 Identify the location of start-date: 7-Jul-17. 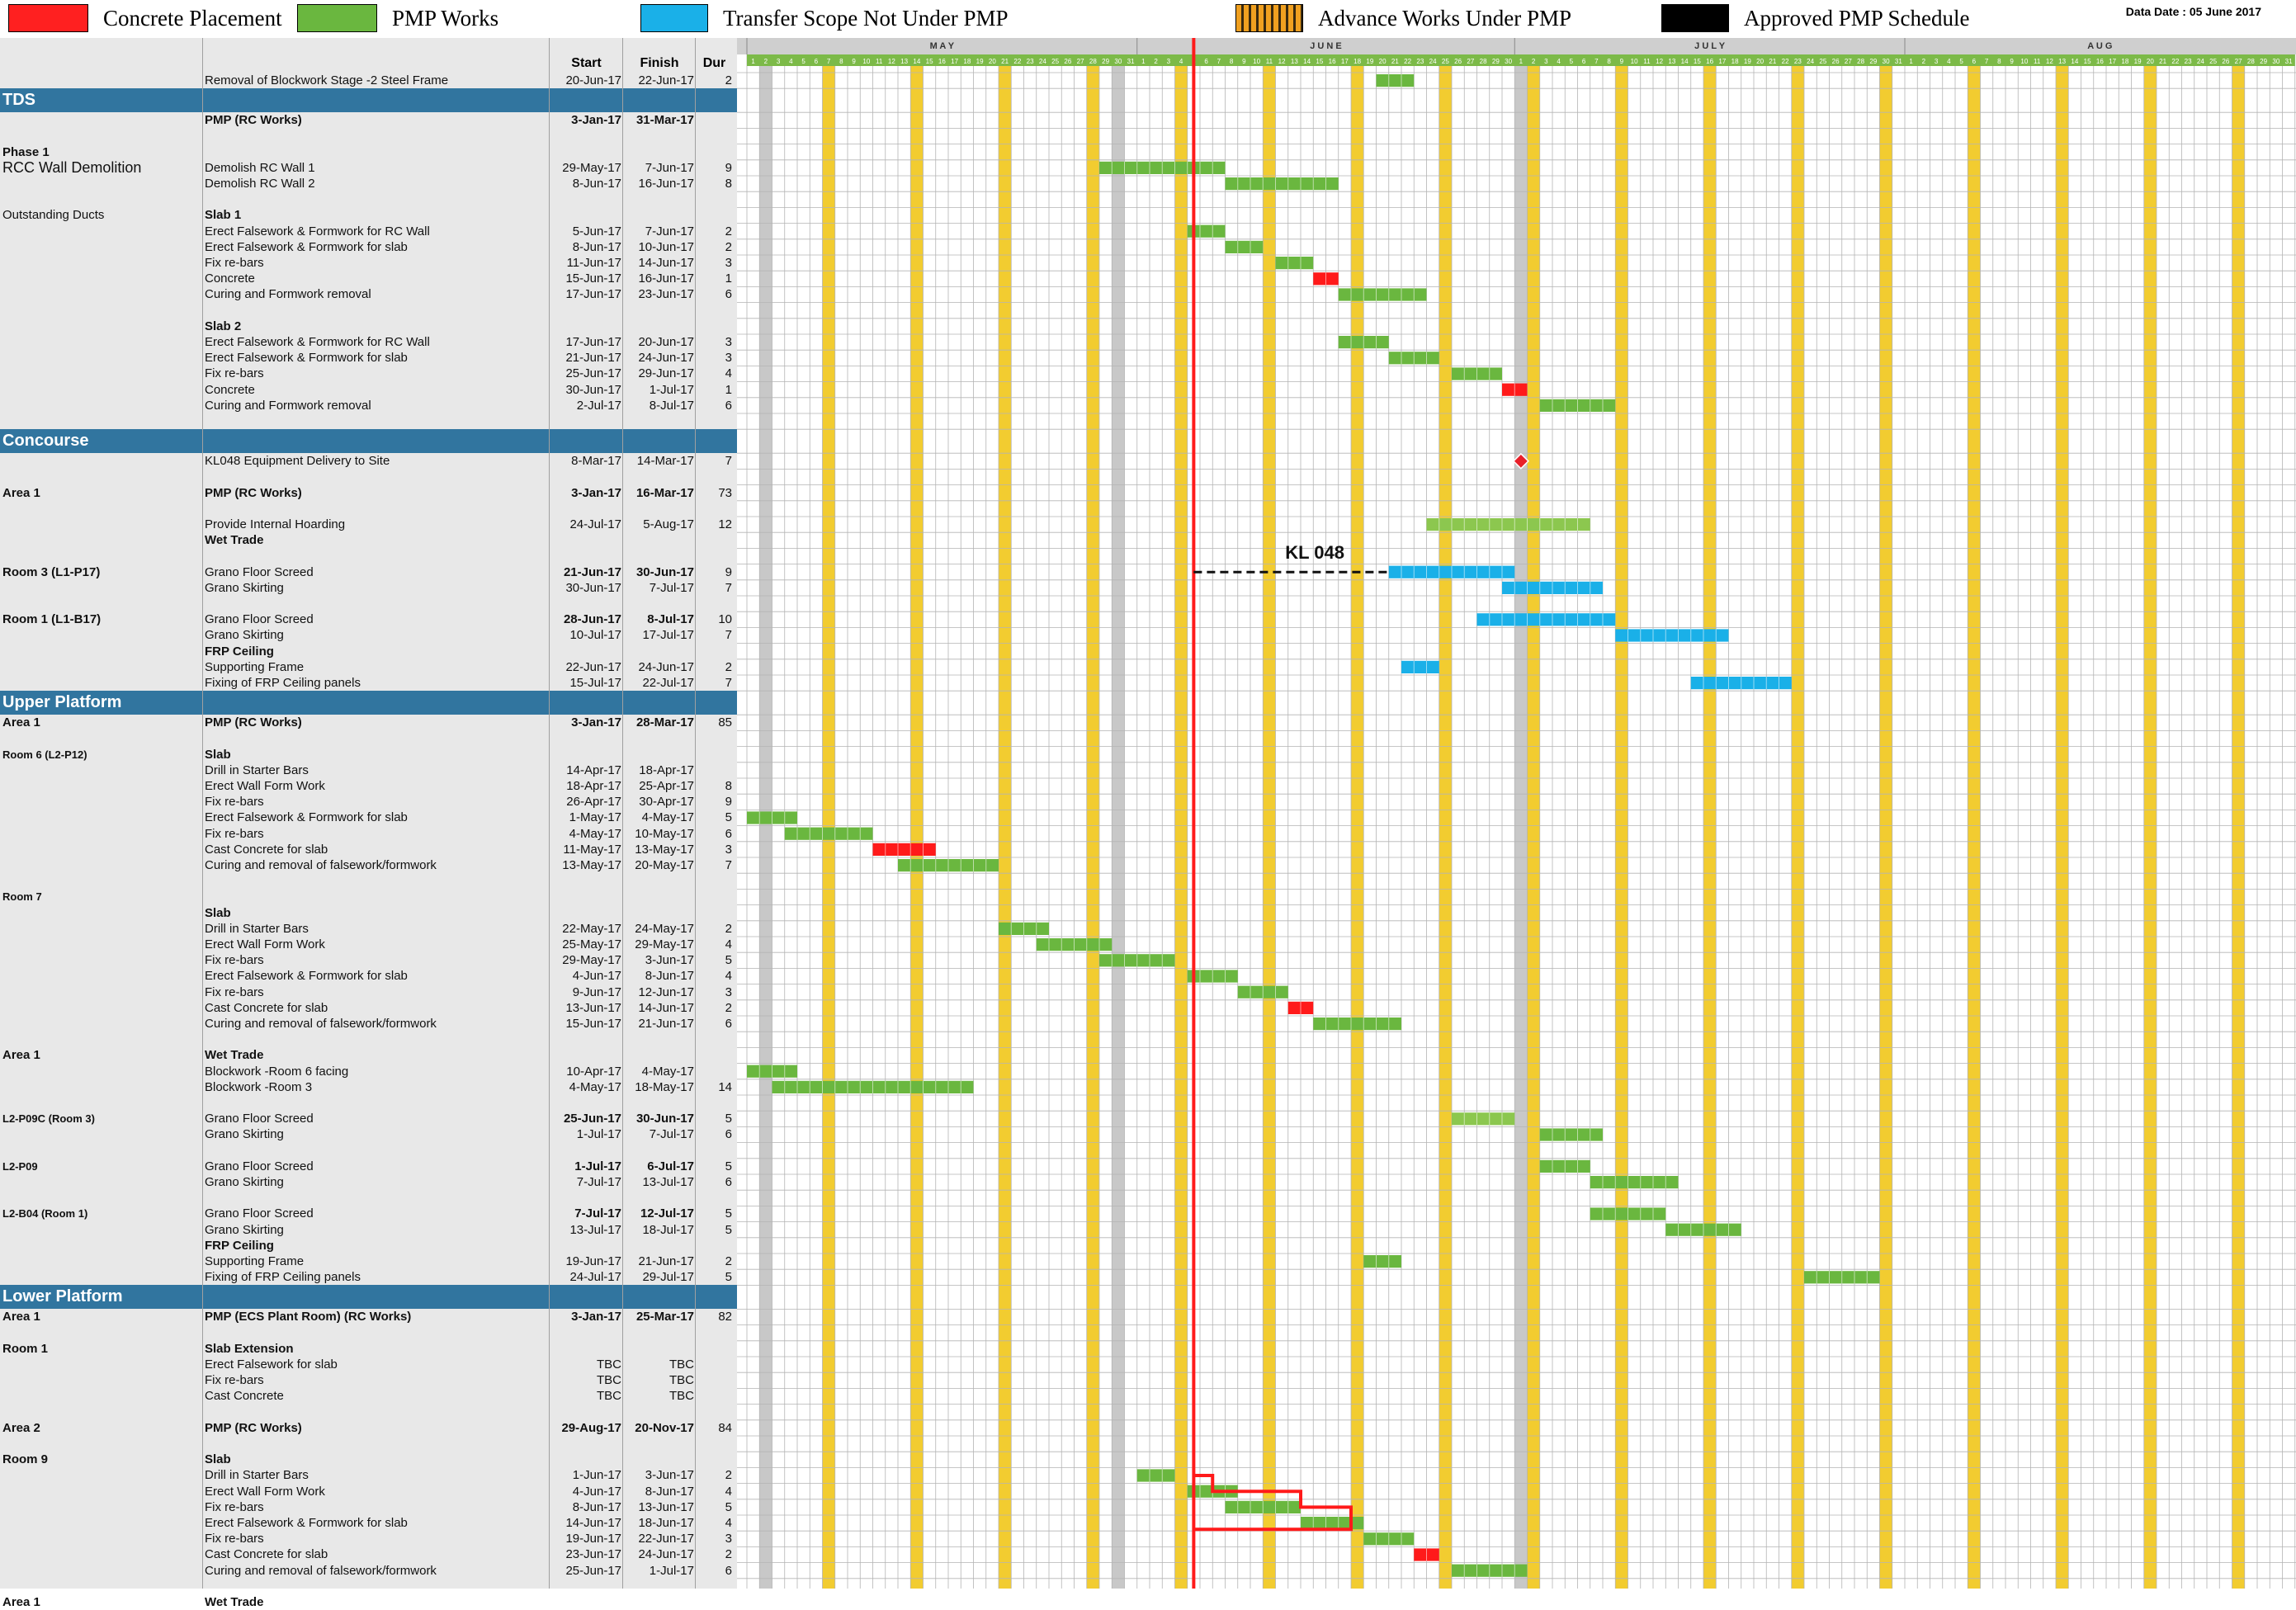
(599, 1182).